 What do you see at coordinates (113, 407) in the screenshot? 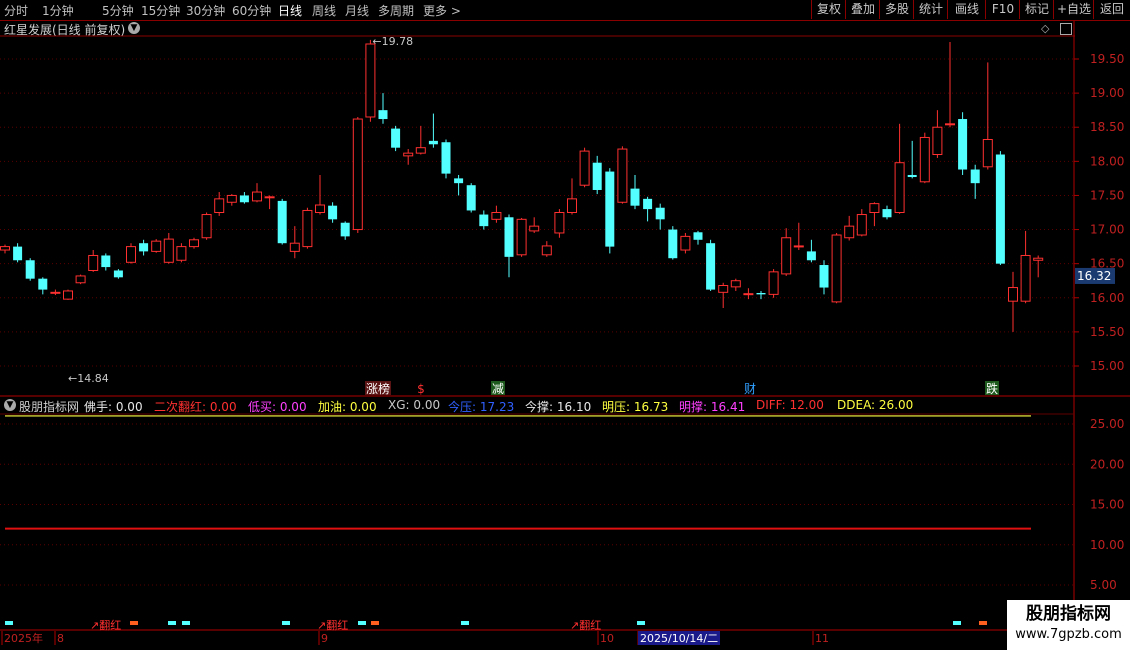
I see `indicator-field: 佛手: 0.00` at bounding box center [113, 407].